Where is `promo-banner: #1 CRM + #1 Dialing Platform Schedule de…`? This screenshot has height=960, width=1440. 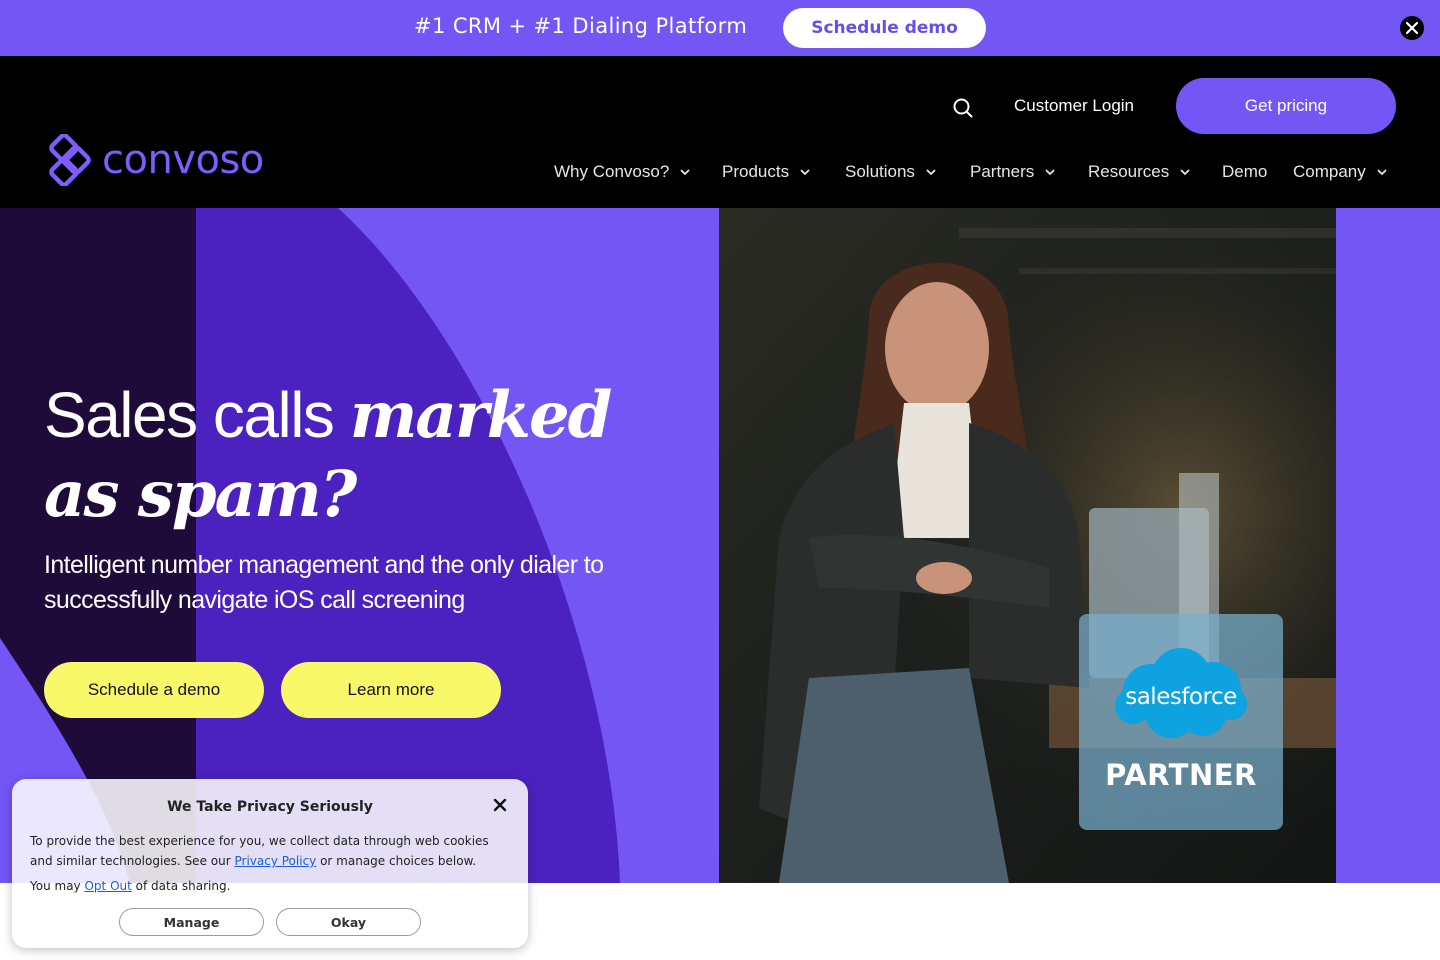
promo-banner: #1 CRM + #1 Dialing Platform Schedule de… is located at coordinates (720, 28).